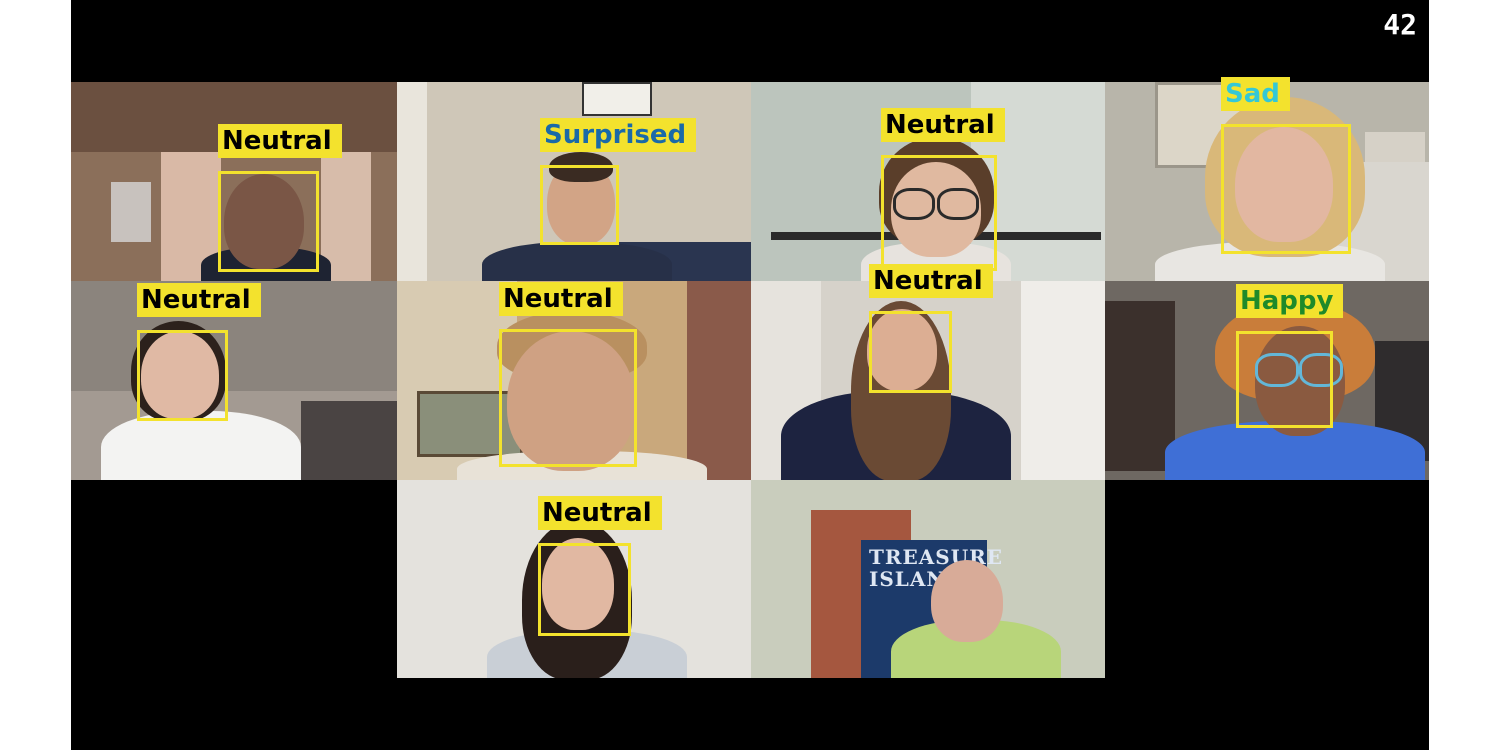 The width and height of the screenshot is (1500, 750). Describe the element at coordinates (1255, 94) in the screenshot. I see `emotion-label-4: Sad` at that location.